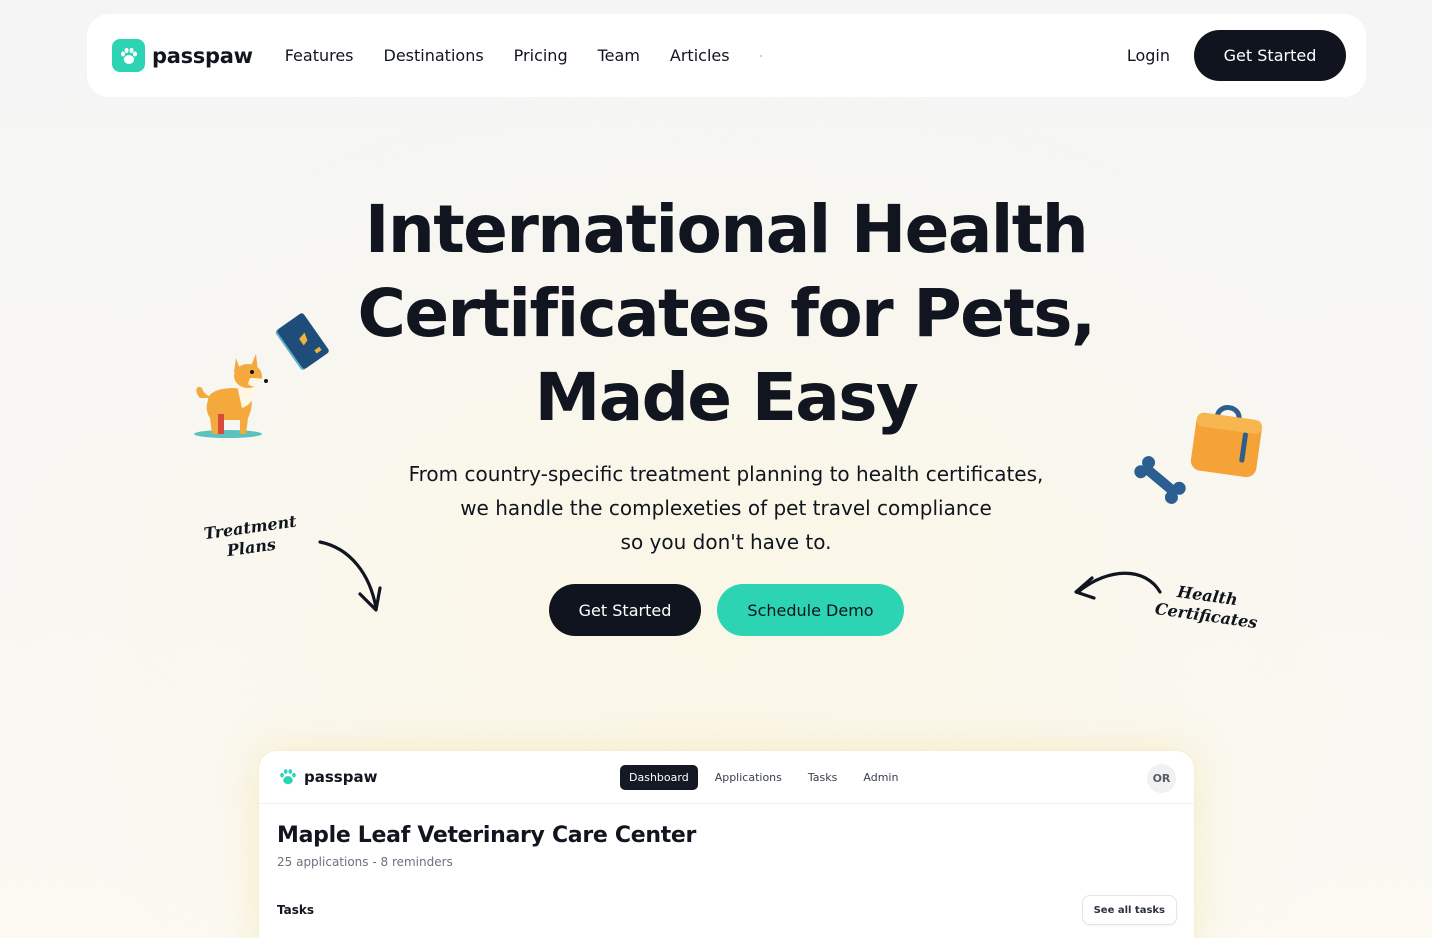 The image size is (1432, 938). What do you see at coordinates (880, 777) in the screenshot?
I see `tab-admin: Admin` at bounding box center [880, 777].